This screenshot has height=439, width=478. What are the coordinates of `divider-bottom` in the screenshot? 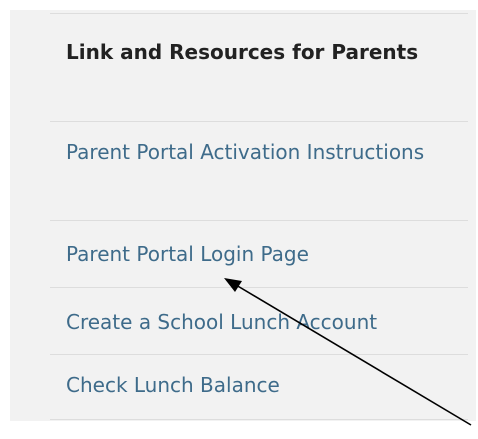 It's located at (259, 419).